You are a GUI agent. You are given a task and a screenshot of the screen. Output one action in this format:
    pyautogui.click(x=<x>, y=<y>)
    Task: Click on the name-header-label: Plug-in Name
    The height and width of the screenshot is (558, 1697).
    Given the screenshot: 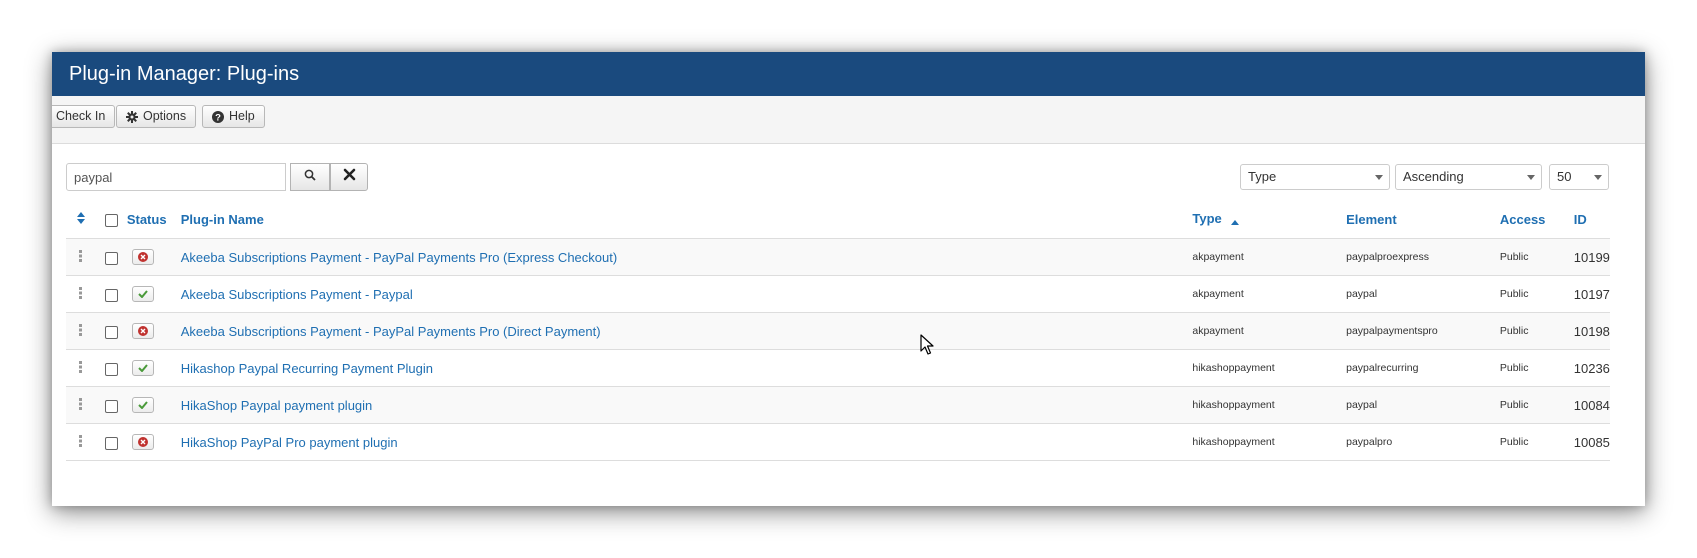 What is the action you would take?
    pyautogui.click(x=222, y=219)
    